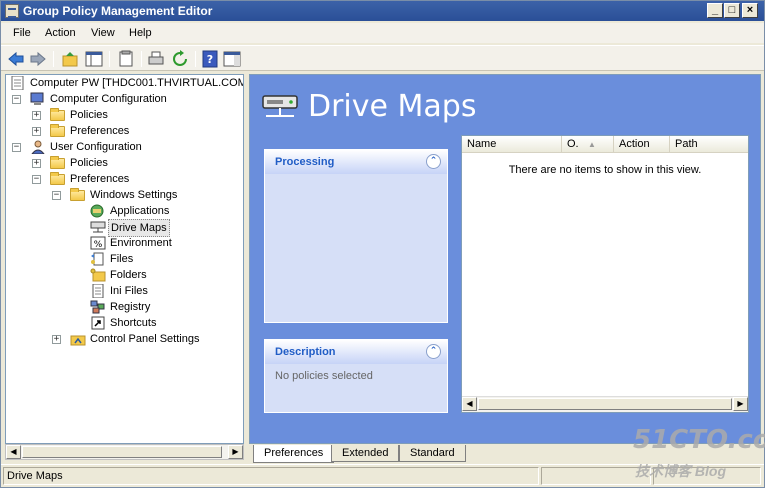 This screenshot has width=765, height=488. What do you see at coordinates (392, 106) in the screenshot?
I see `page-title: Drive Maps` at bounding box center [392, 106].